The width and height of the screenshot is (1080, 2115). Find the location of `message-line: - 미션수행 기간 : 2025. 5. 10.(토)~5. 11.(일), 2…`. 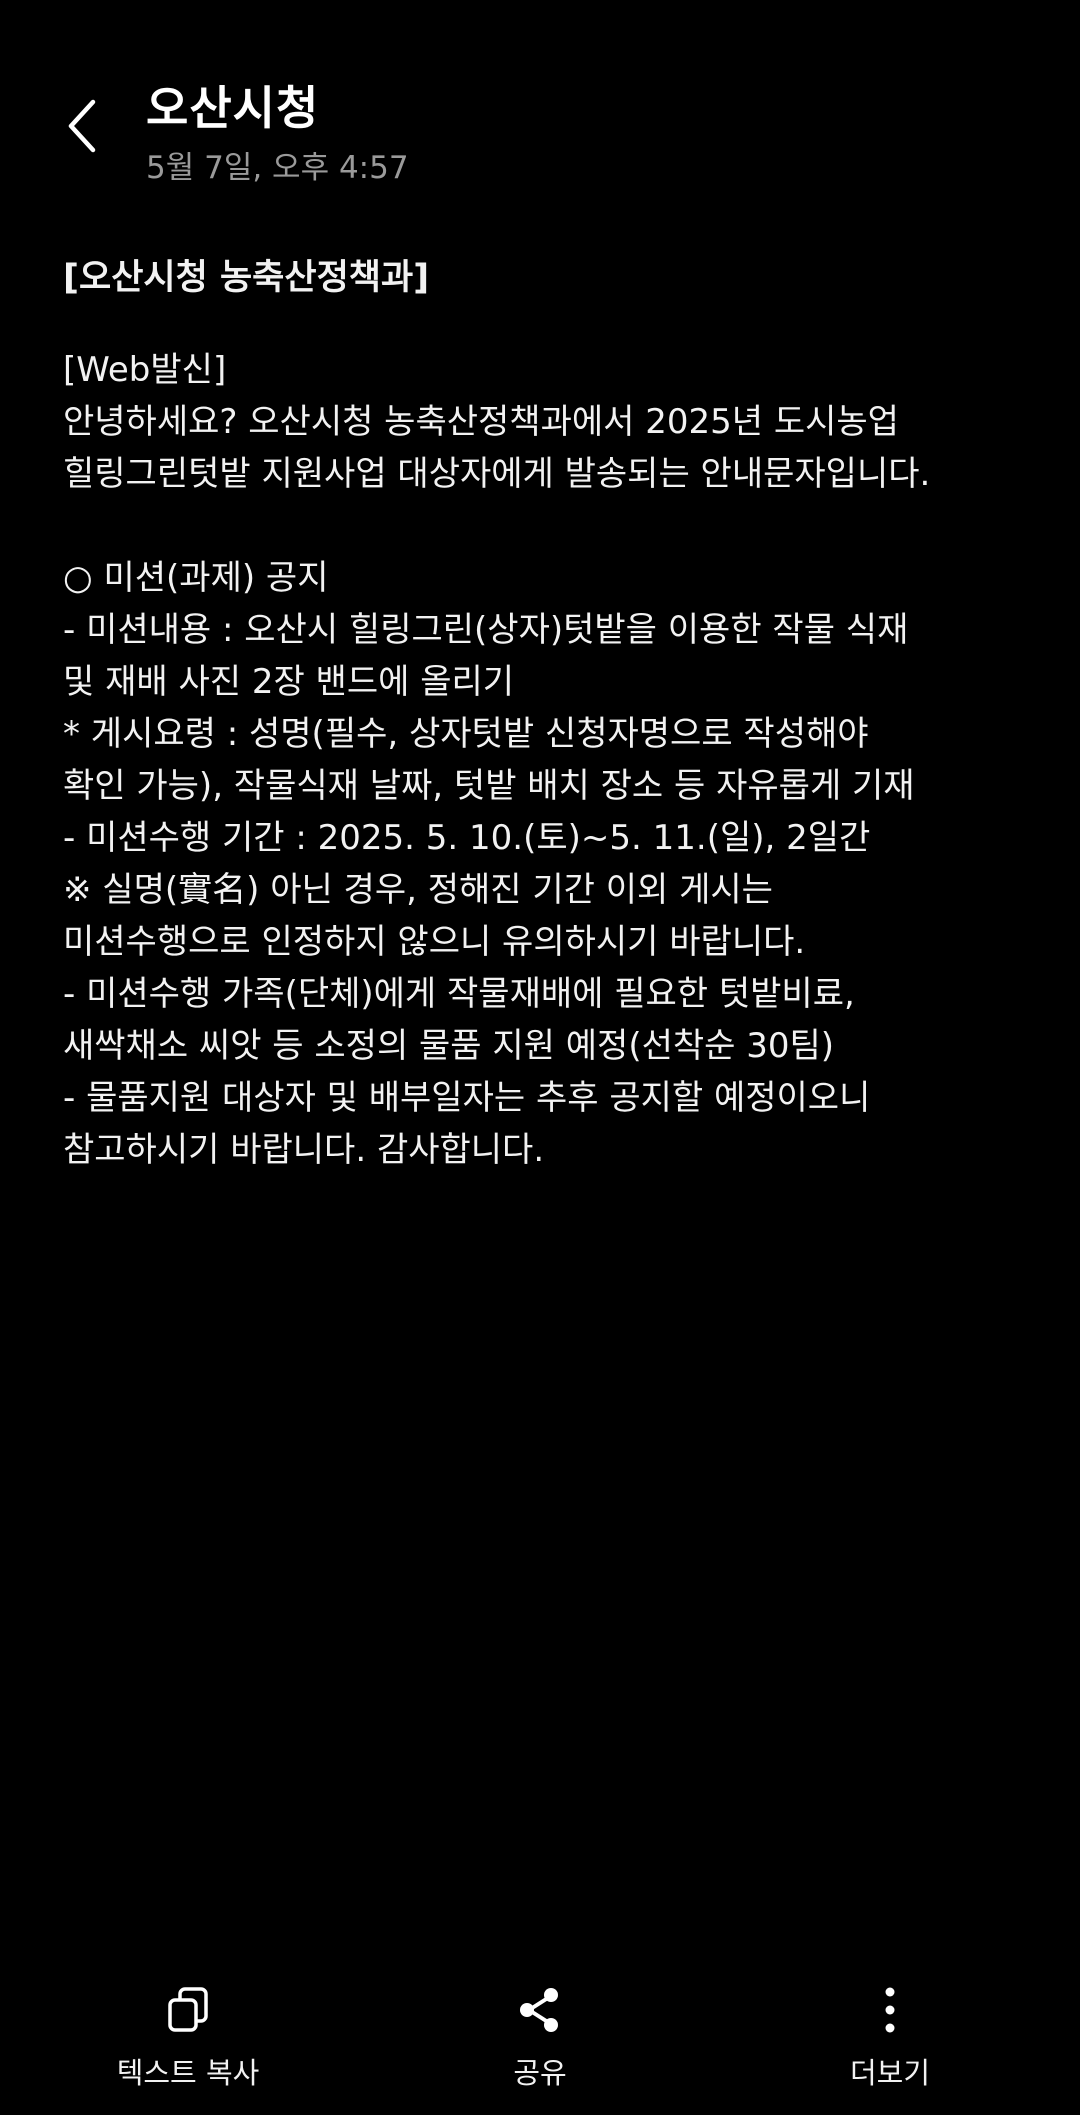

message-line: - 미션수행 기간 : 2025. 5. 10.(토)~5. 11.(일), 2… is located at coordinates (467, 838).